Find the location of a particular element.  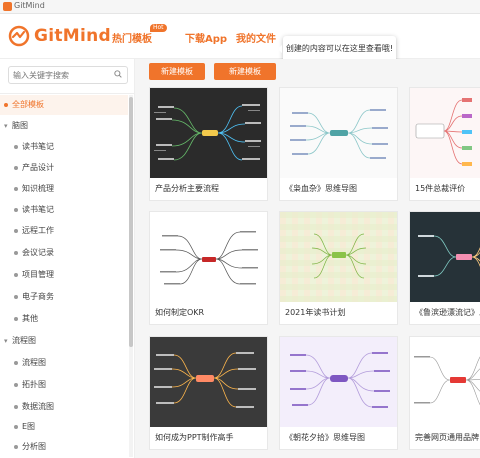

template-title: 如何成为PPT制作高手 is located at coordinates (194, 437).